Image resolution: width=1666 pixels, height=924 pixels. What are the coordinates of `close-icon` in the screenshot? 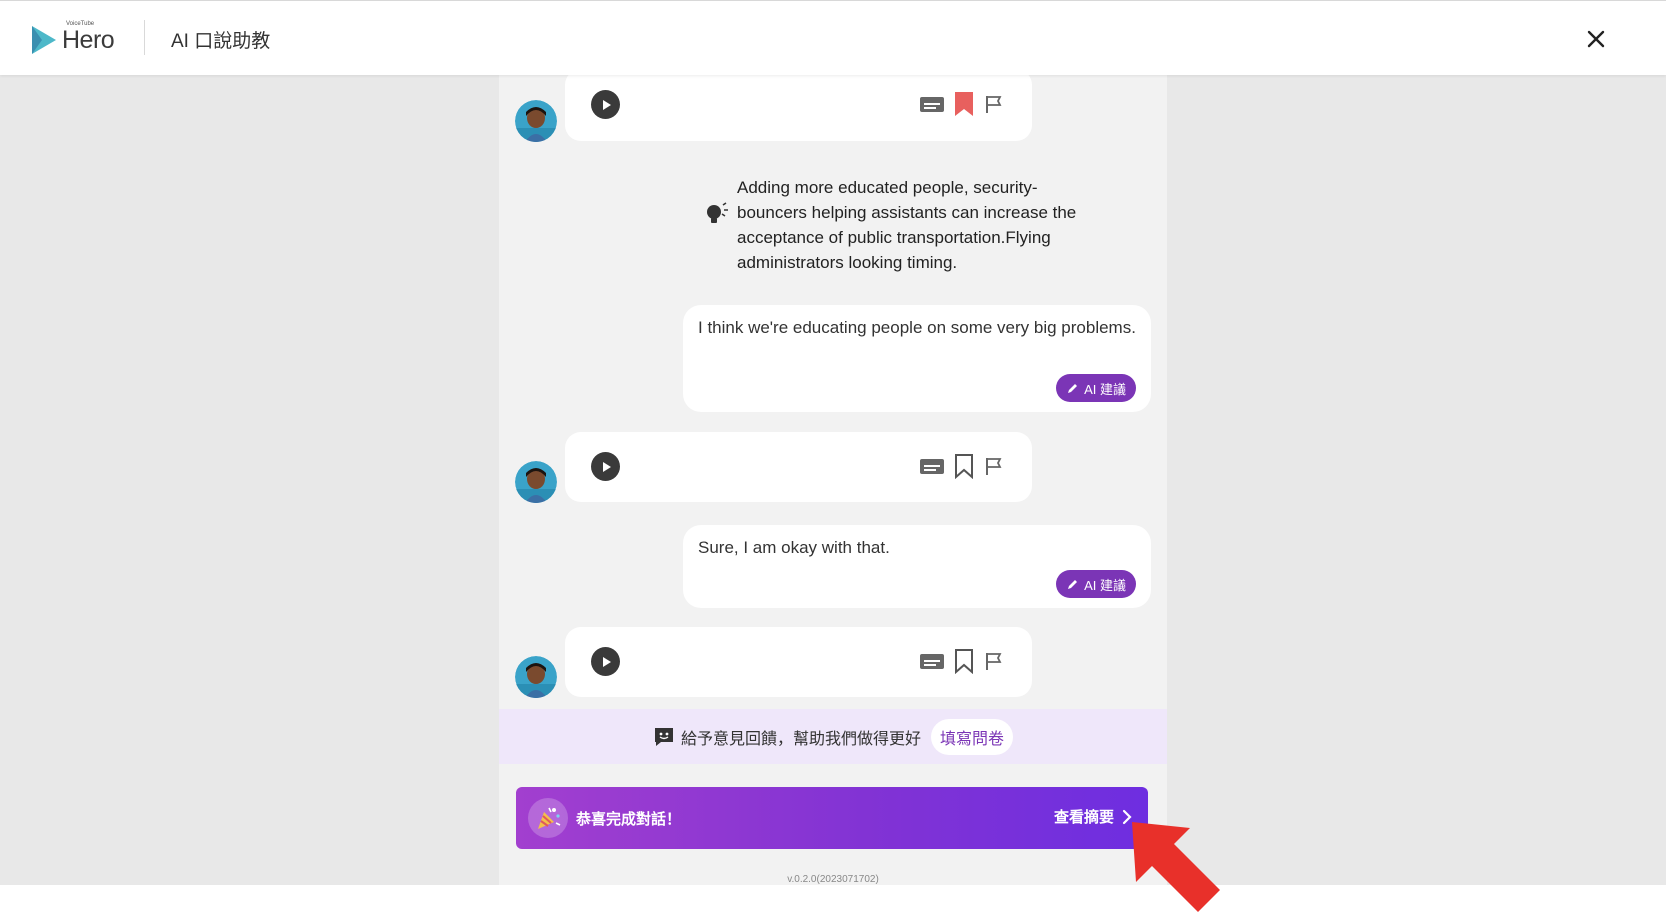 It's located at (1596, 39).